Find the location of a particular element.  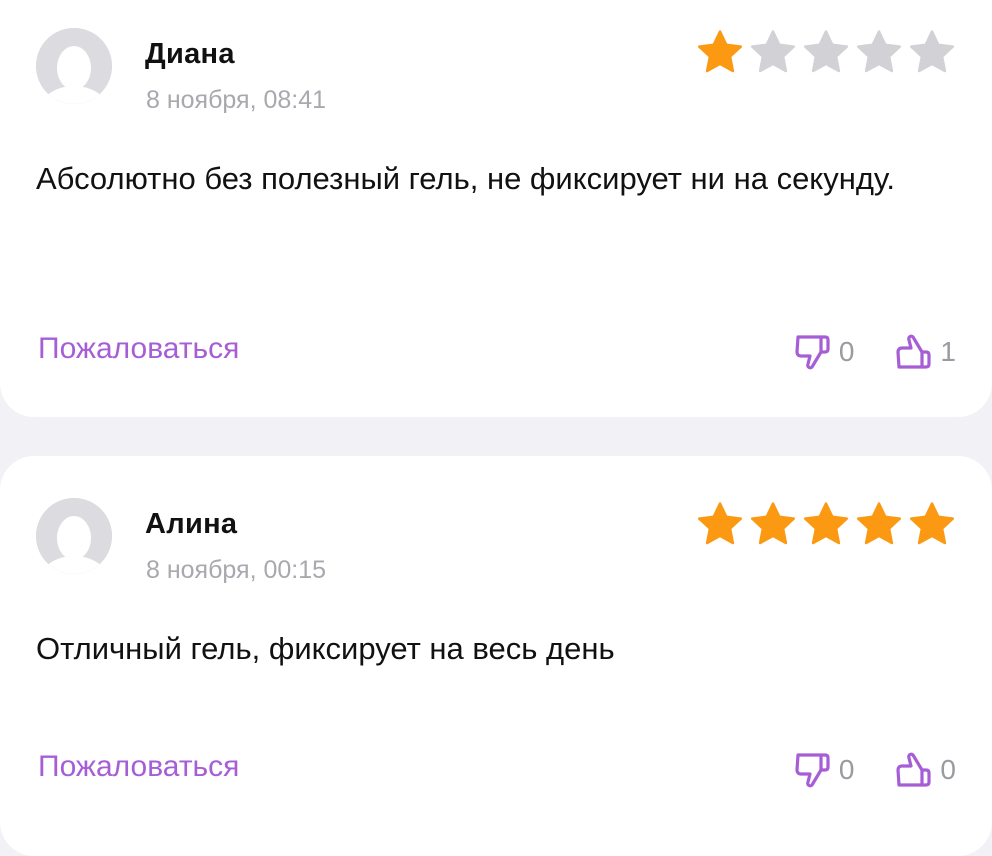

vote-controls: 0 1 is located at coordinates (874, 352).